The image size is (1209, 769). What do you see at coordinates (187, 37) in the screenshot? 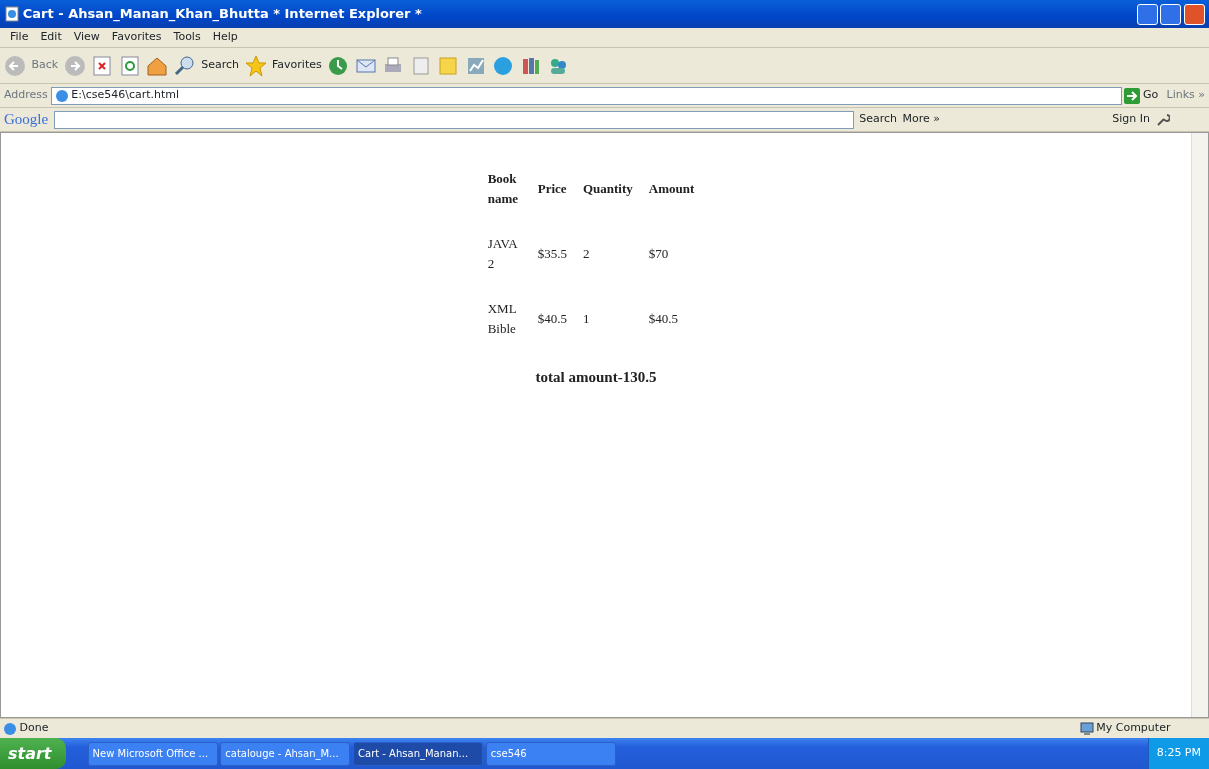
I see `menu-item: Tools` at bounding box center [187, 37].